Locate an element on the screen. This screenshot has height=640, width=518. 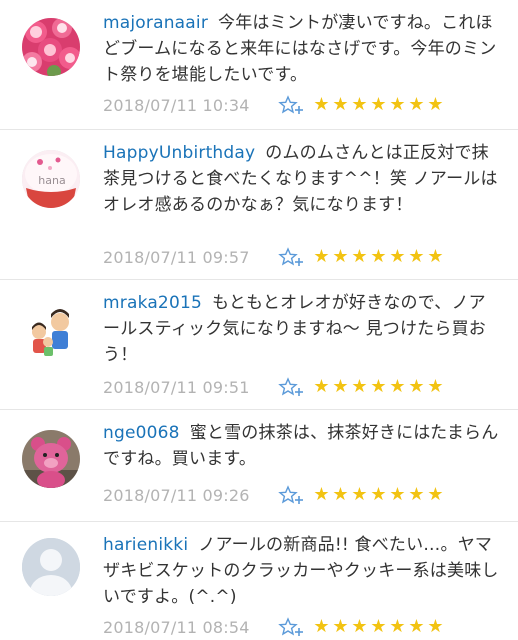
roses-image is located at coordinates (51, 47).